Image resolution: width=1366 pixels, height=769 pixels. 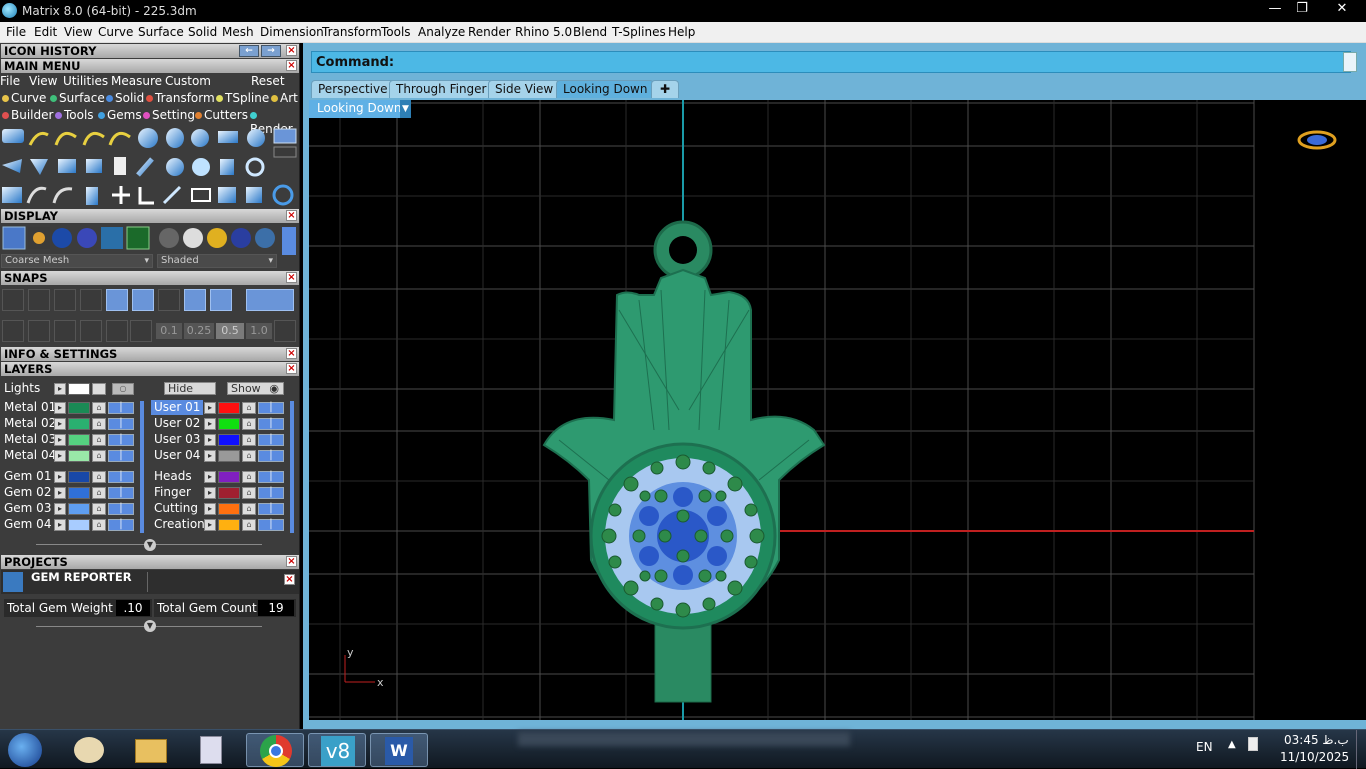 I want to click on history-forward-icon: →, so click(x=271, y=51).